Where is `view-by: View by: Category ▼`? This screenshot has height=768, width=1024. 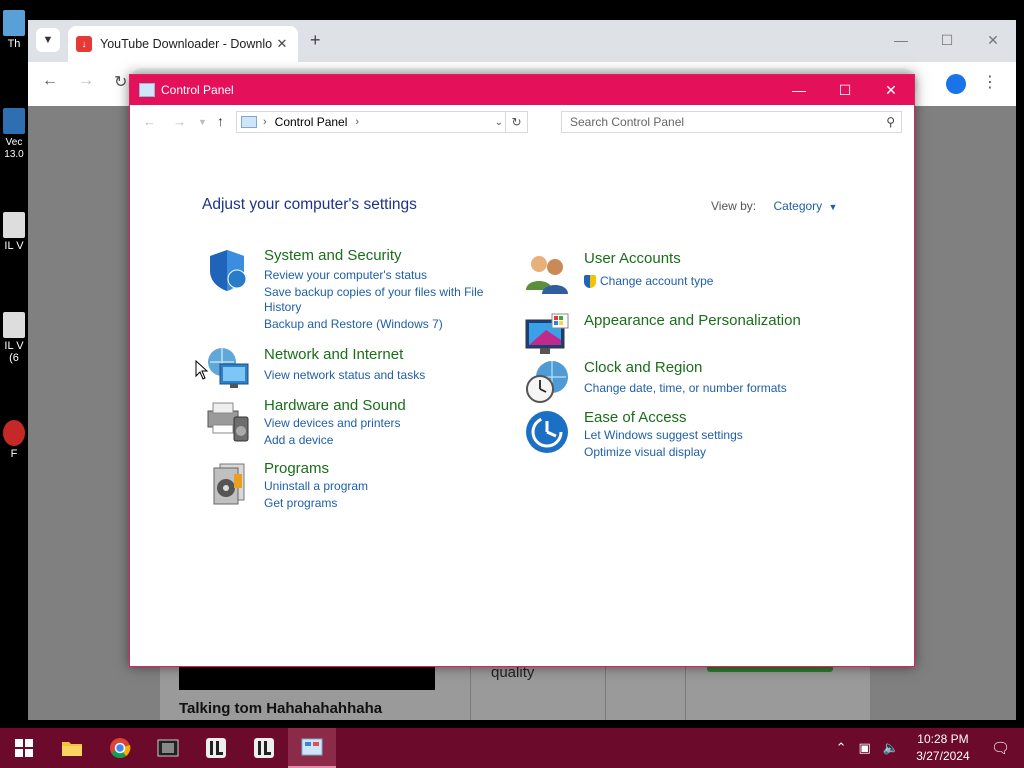 view-by: View by: Category ▼ is located at coordinates (774, 206).